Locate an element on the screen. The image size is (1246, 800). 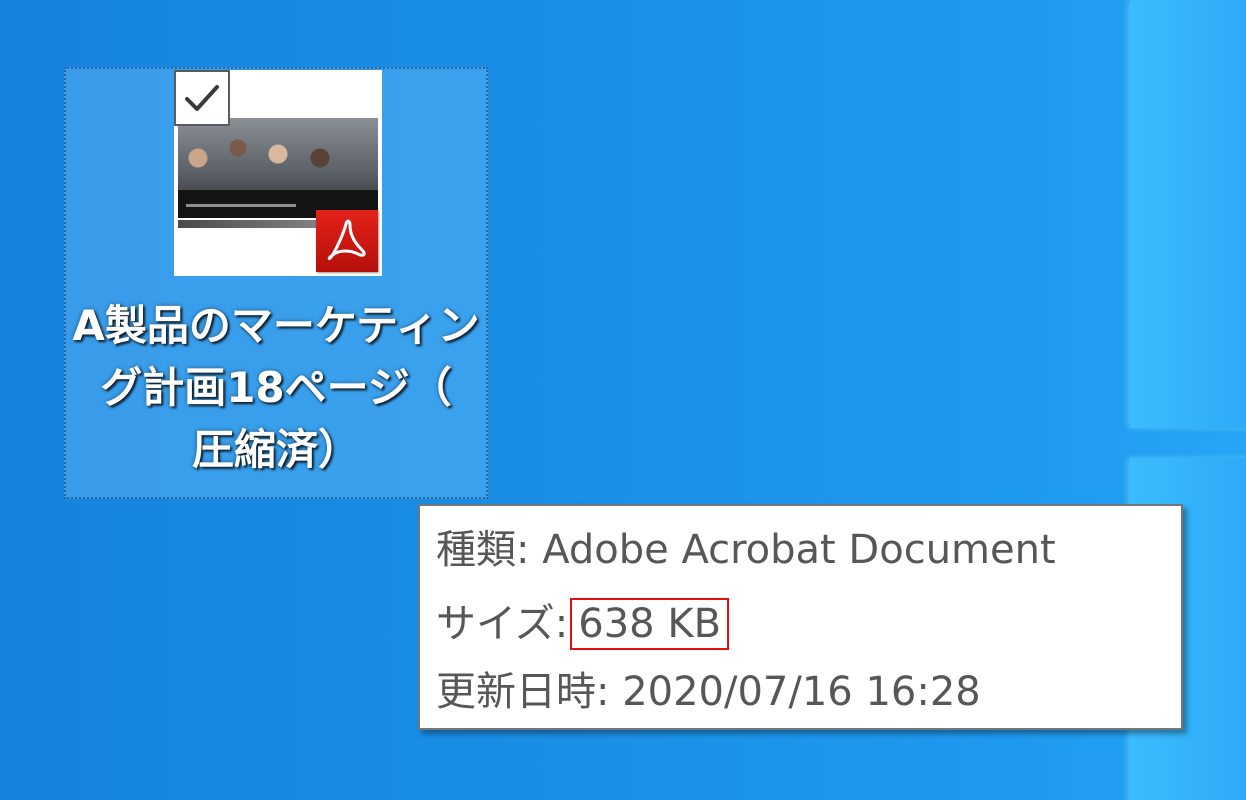
size-label: サイズ: is located at coordinates (502, 624).